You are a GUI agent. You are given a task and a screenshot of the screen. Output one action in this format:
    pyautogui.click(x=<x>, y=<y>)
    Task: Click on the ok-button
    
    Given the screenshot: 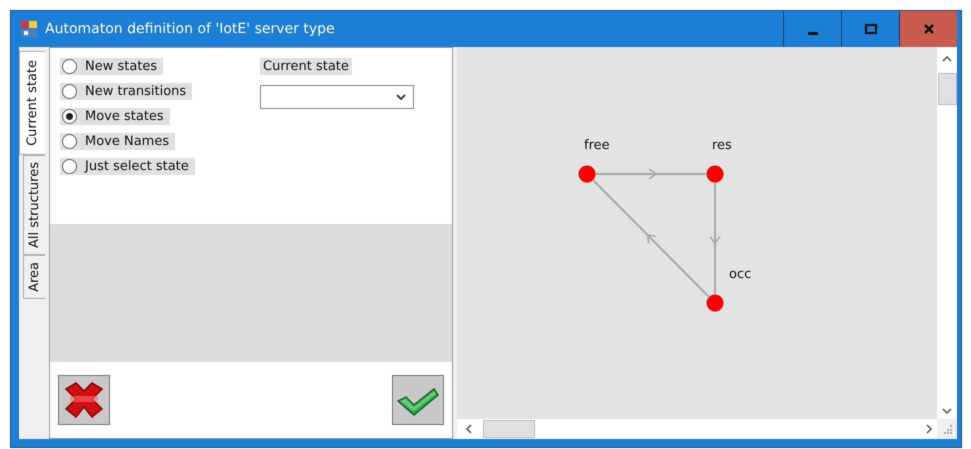 What is the action you would take?
    pyautogui.click(x=418, y=400)
    